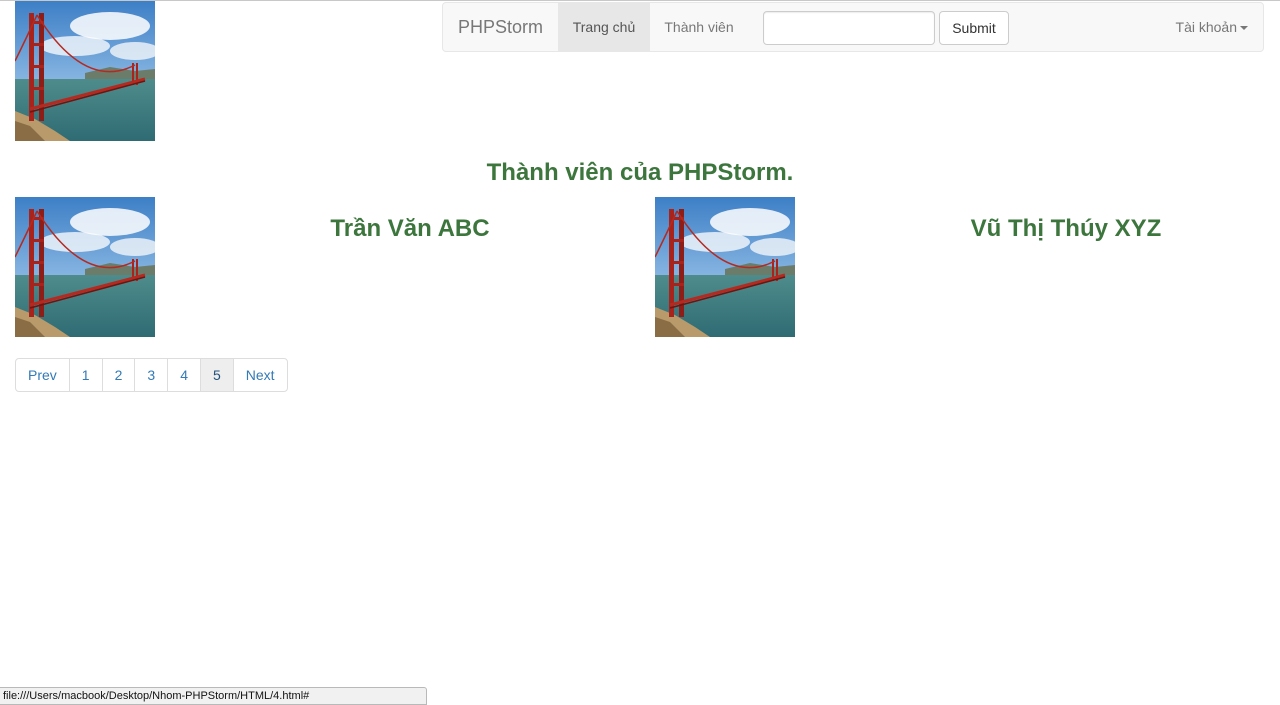 This screenshot has height=705, width=1280. I want to click on pagination-page-1: 1, so click(85, 375).